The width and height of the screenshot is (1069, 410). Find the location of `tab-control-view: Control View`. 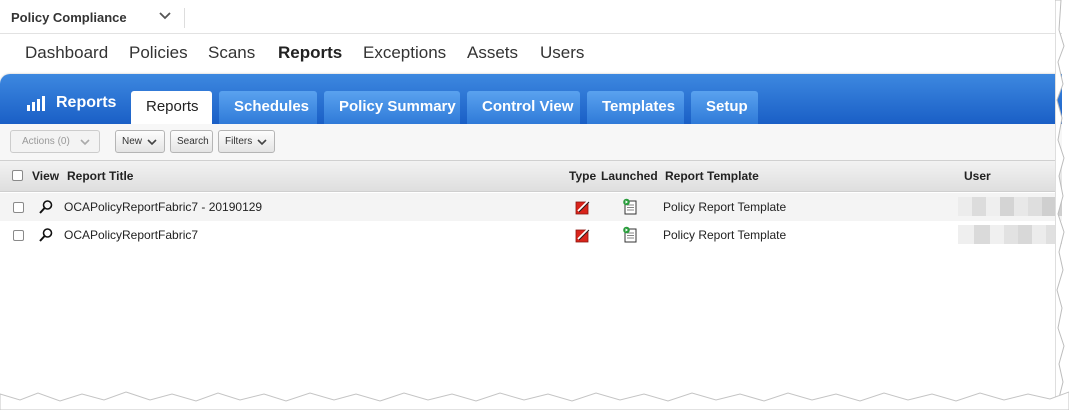

tab-control-view: Control View is located at coordinates (523, 107).